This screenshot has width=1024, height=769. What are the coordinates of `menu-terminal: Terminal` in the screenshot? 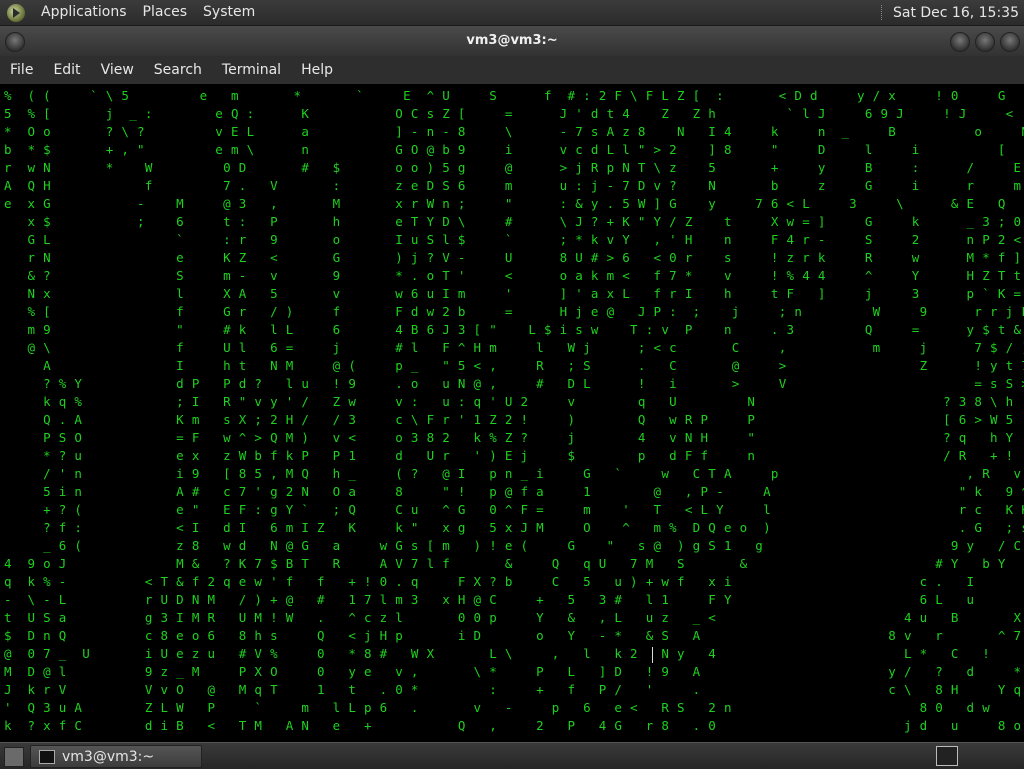 It's located at (251, 70).